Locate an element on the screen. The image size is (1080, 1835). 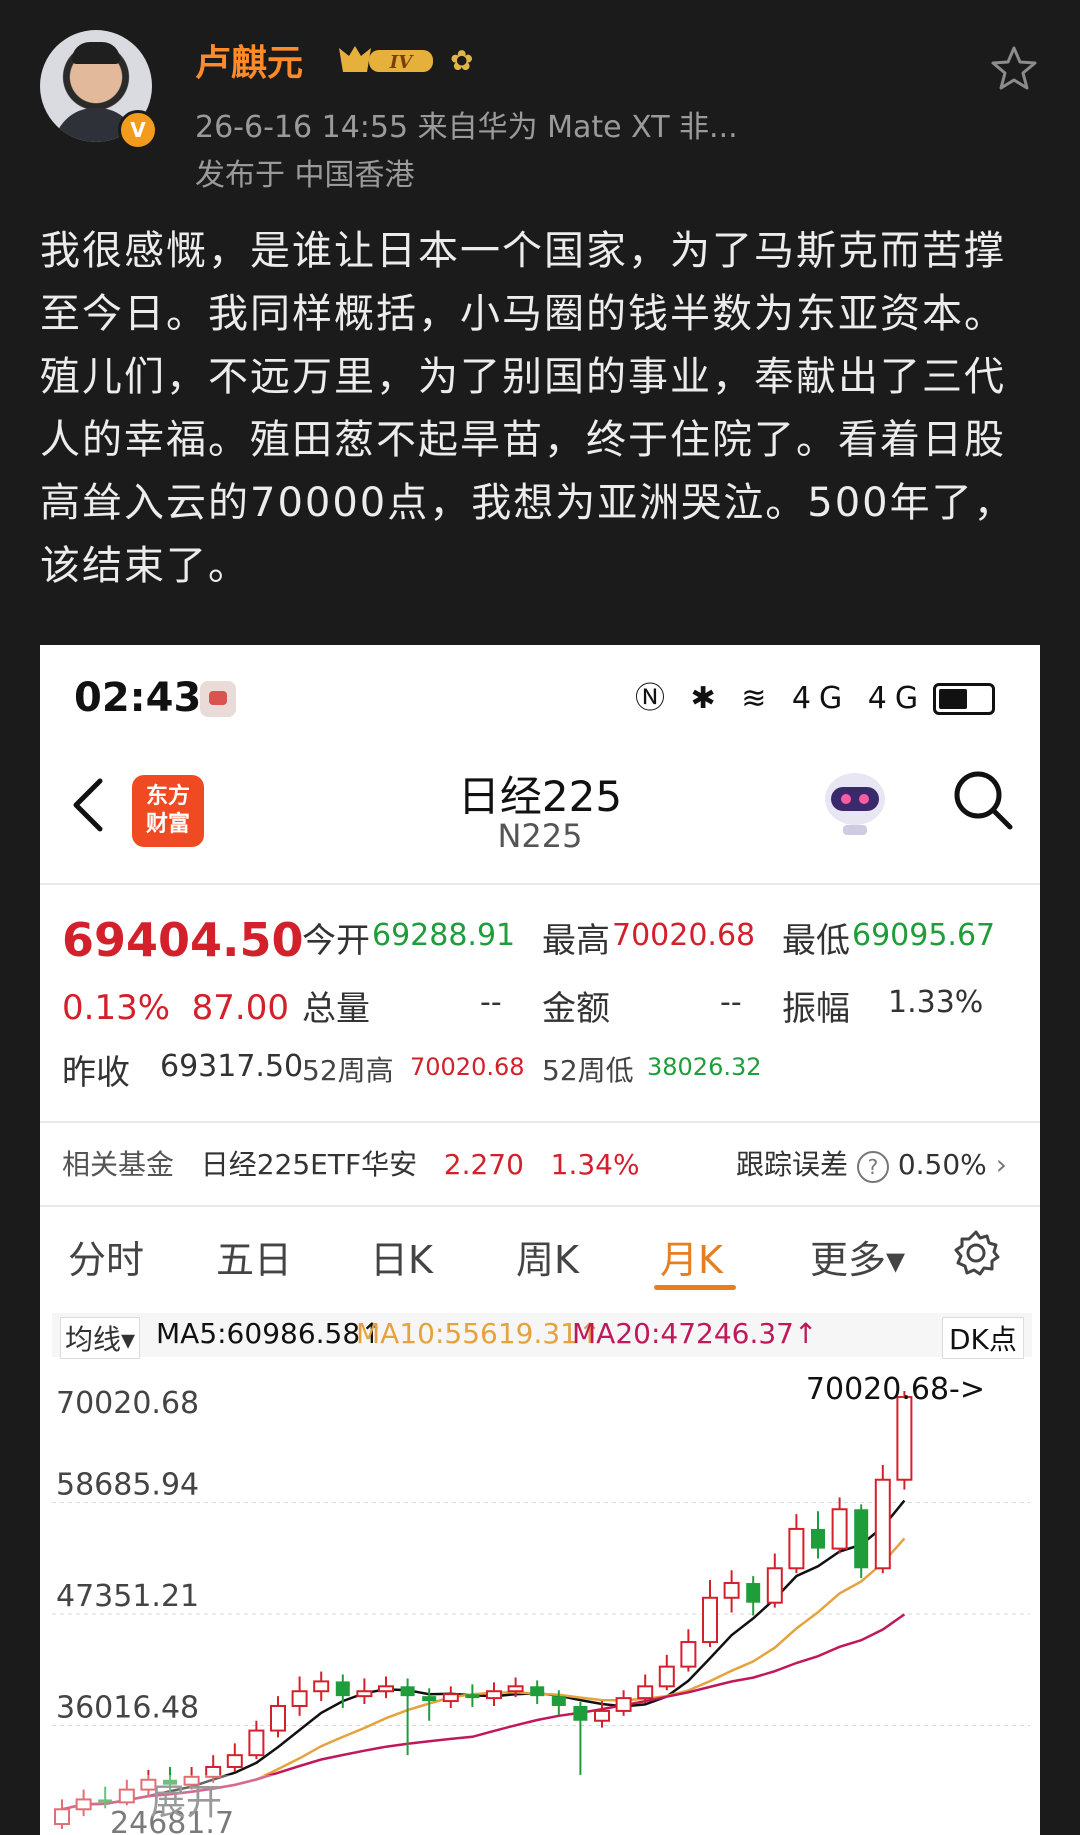
tracking-error: 跟踪误差 ? 0.50% › is located at coordinates (871, 1163).